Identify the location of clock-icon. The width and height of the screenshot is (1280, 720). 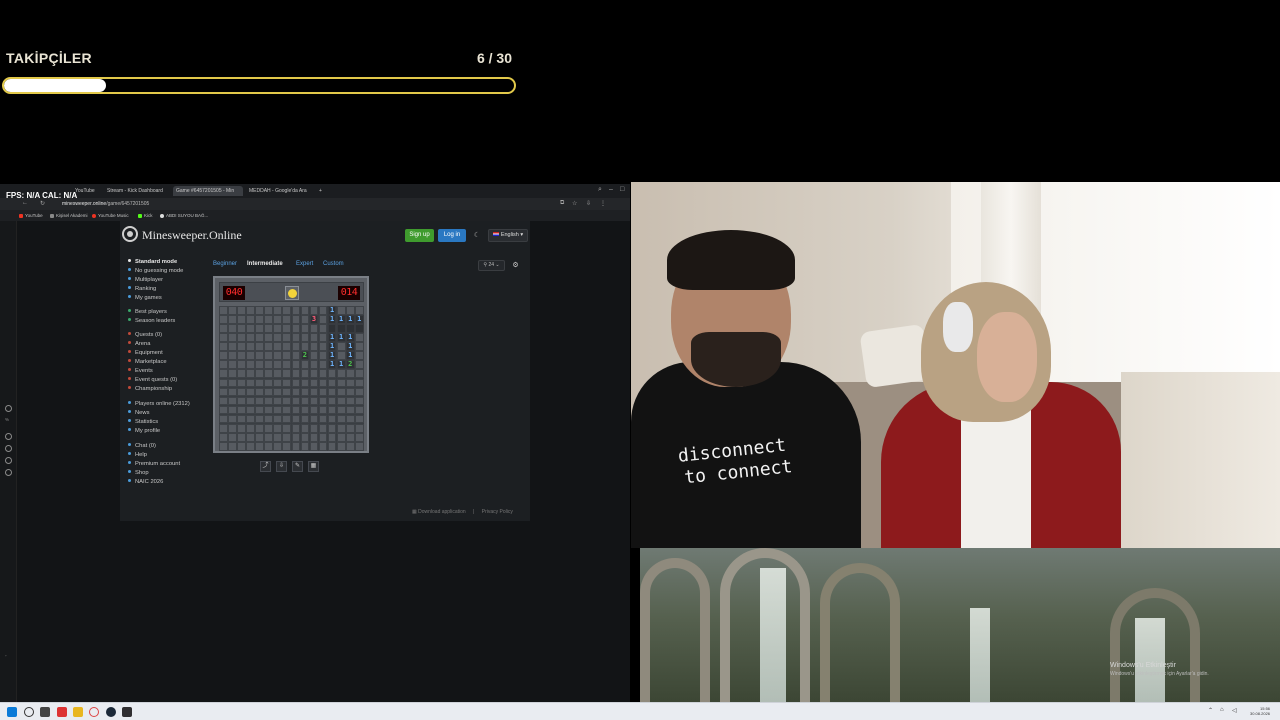
(8, 448).